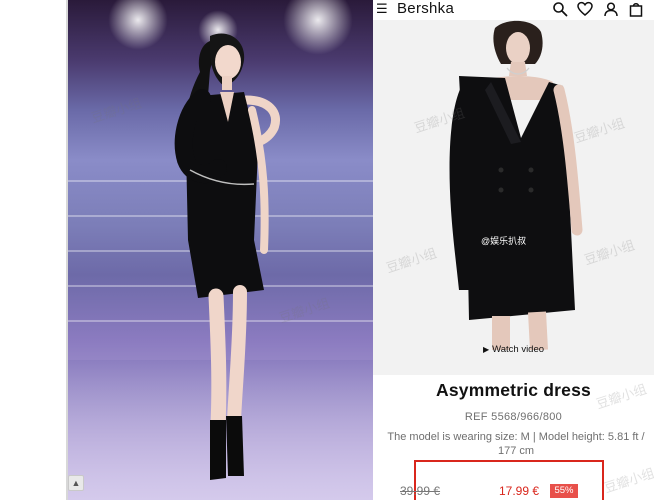 This screenshot has height=500, width=666. What do you see at coordinates (636, 9) in the screenshot?
I see `bag-icon` at bounding box center [636, 9].